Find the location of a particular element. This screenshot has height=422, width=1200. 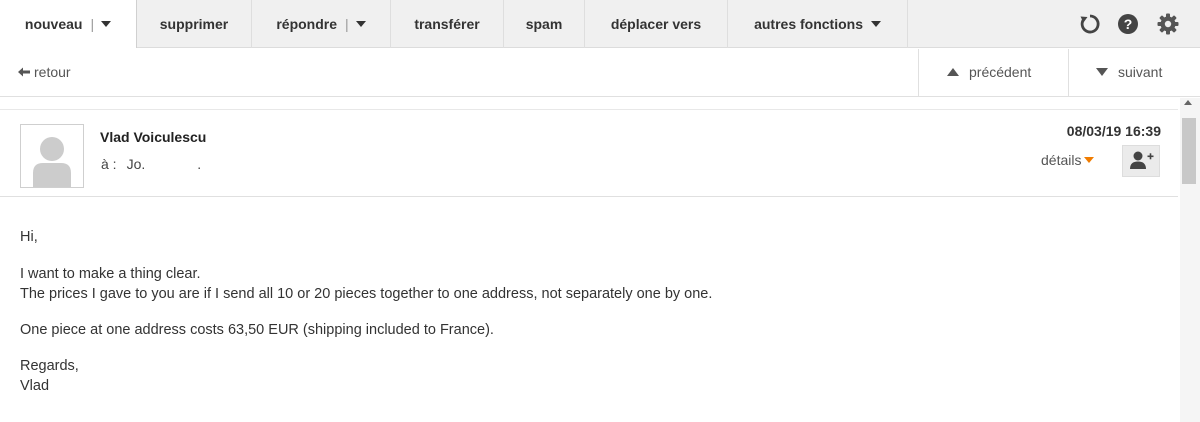

reply-label: répondre is located at coordinates (307, 24).